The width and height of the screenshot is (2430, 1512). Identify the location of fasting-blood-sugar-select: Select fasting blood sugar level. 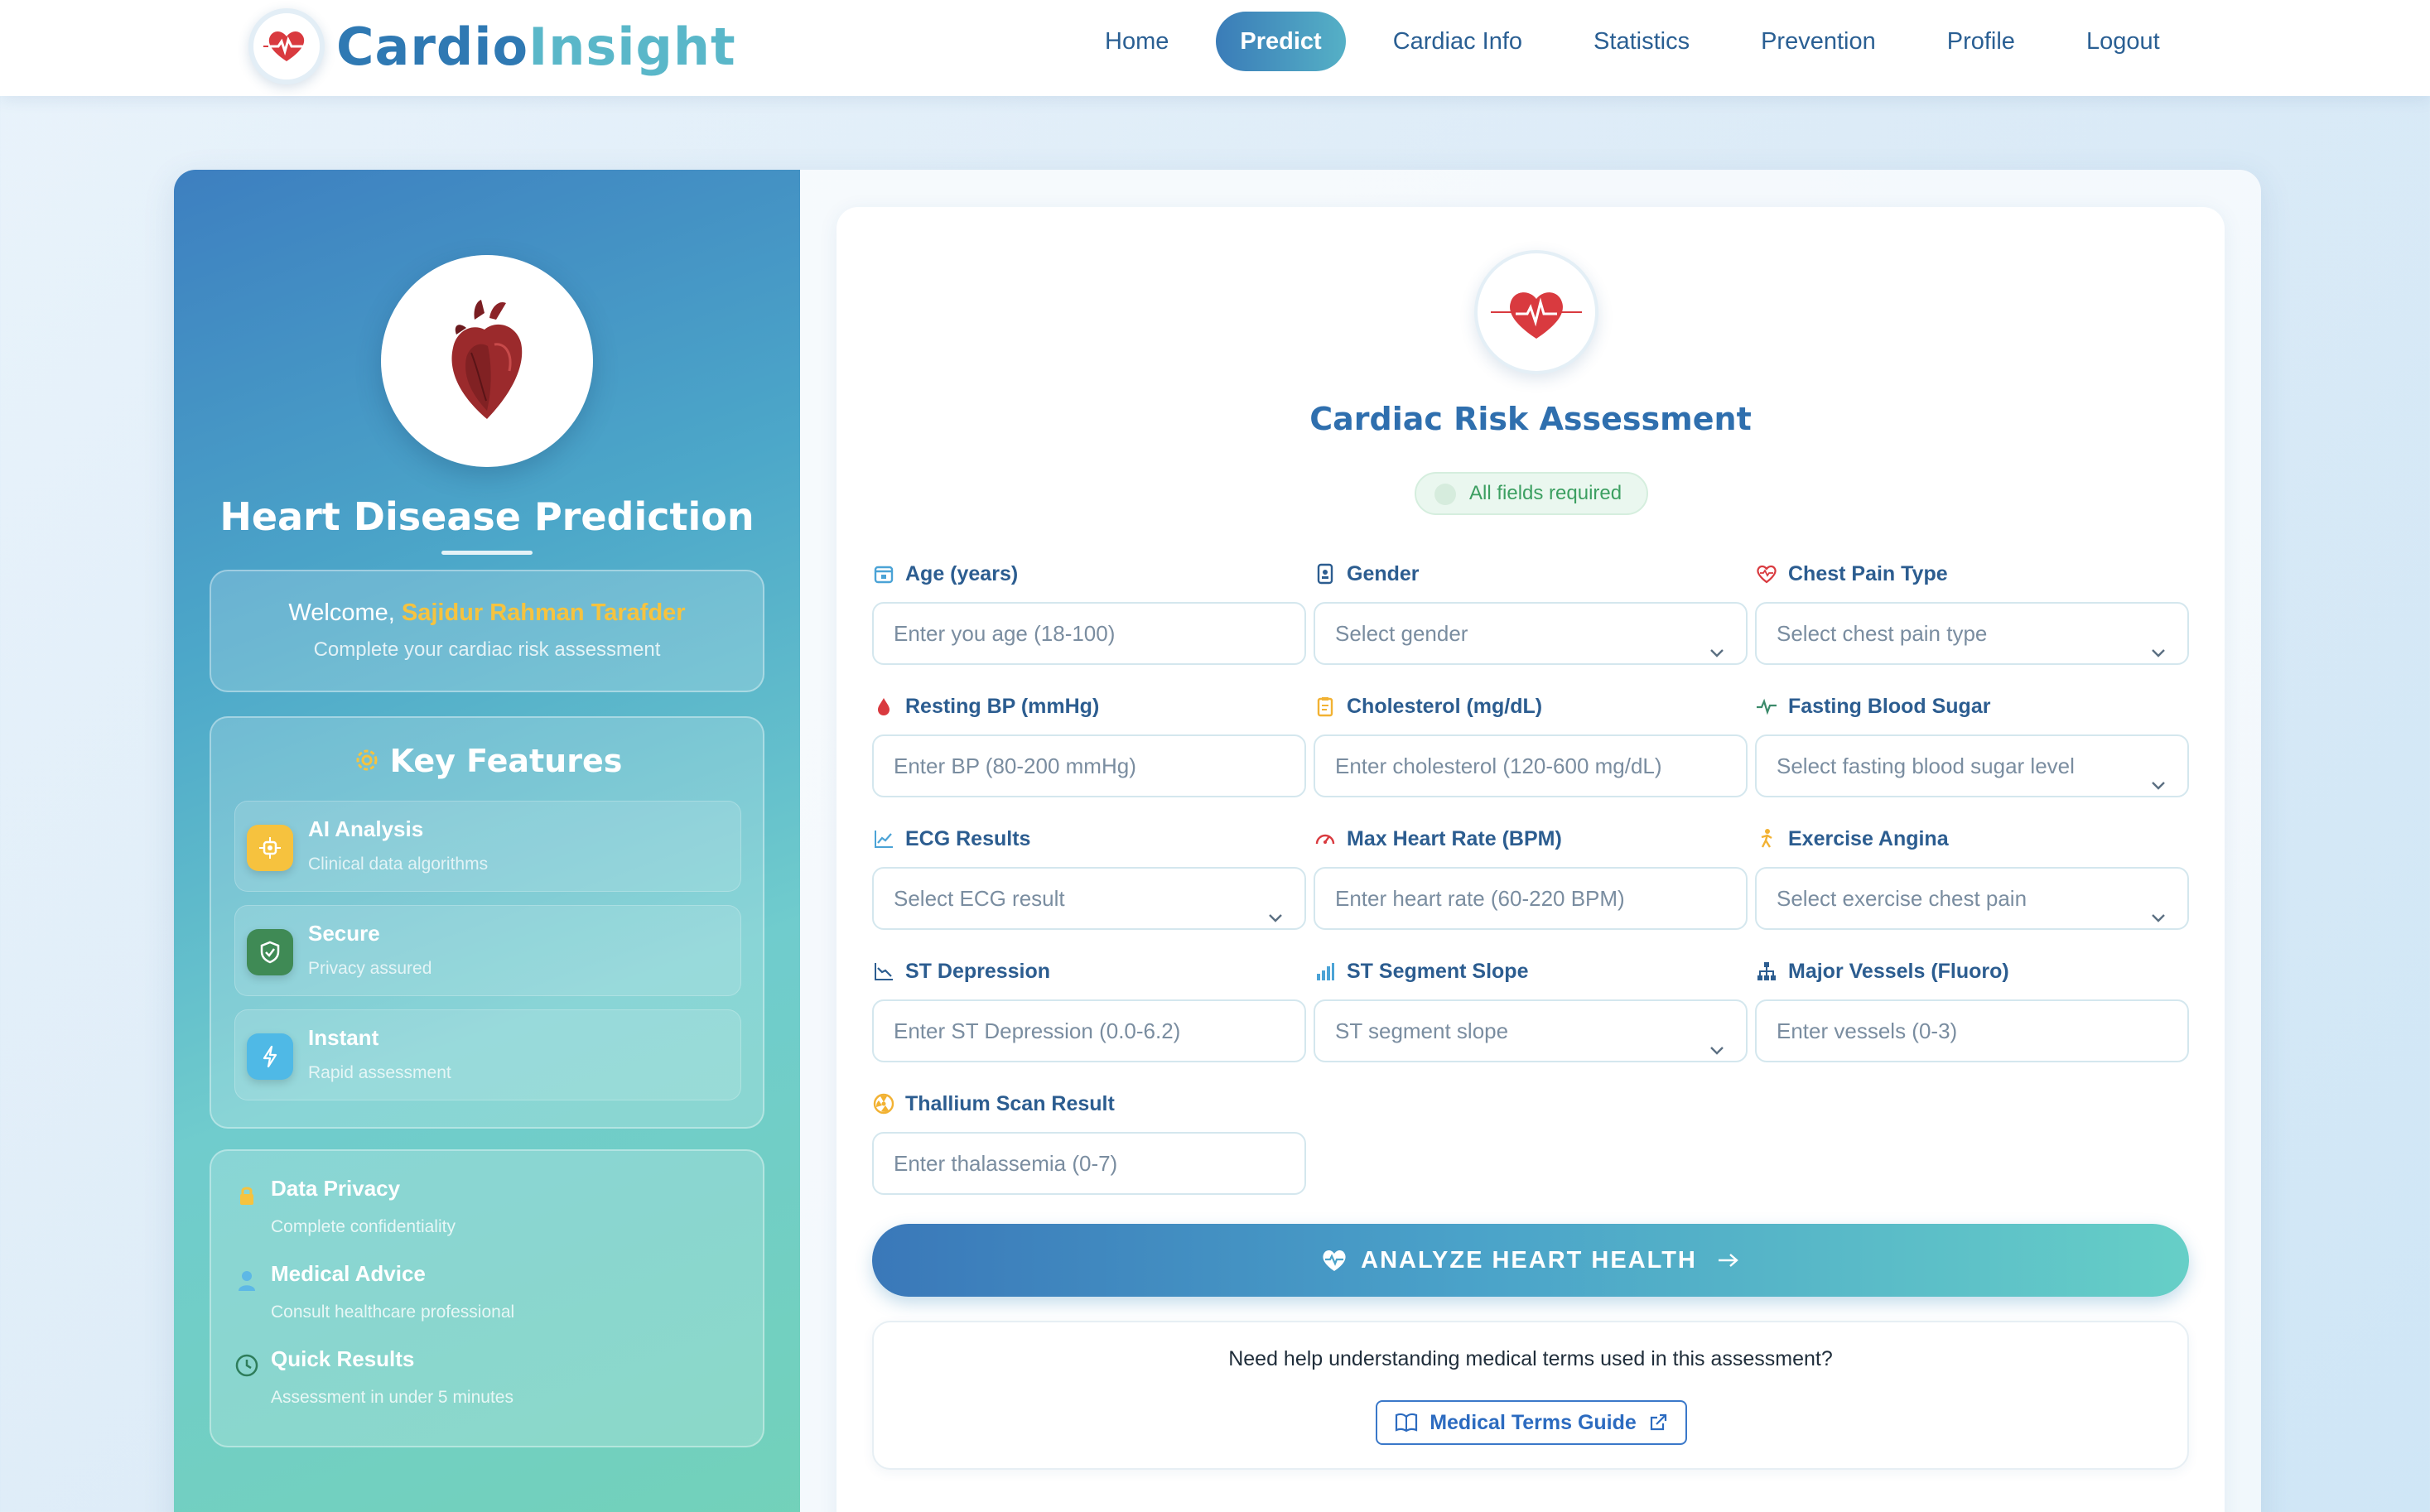
(1972, 766).